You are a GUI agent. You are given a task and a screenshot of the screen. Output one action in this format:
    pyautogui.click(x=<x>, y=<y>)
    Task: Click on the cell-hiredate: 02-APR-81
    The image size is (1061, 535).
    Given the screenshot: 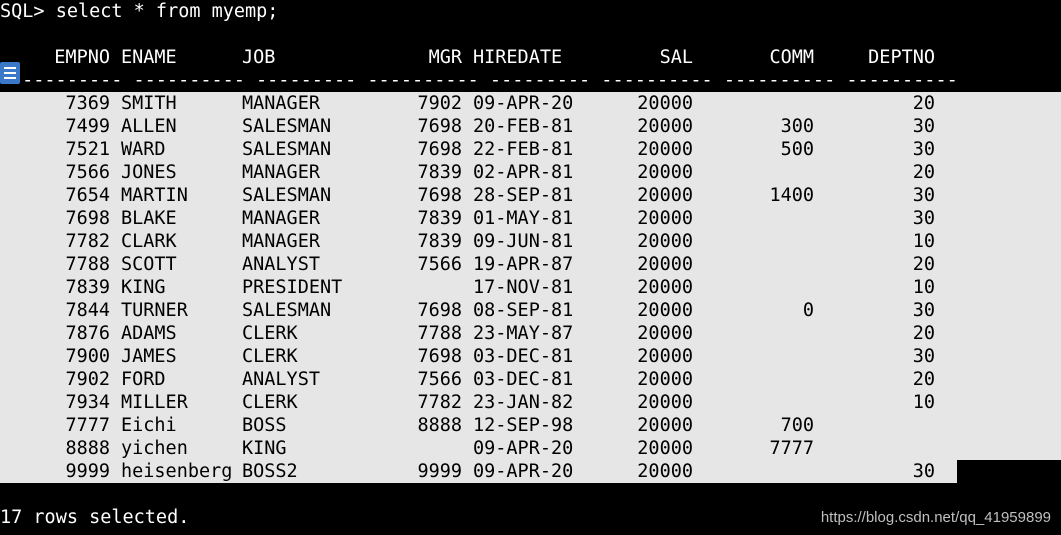 What is the action you would take?
    pyautogui.click(x=523, y=172)
    